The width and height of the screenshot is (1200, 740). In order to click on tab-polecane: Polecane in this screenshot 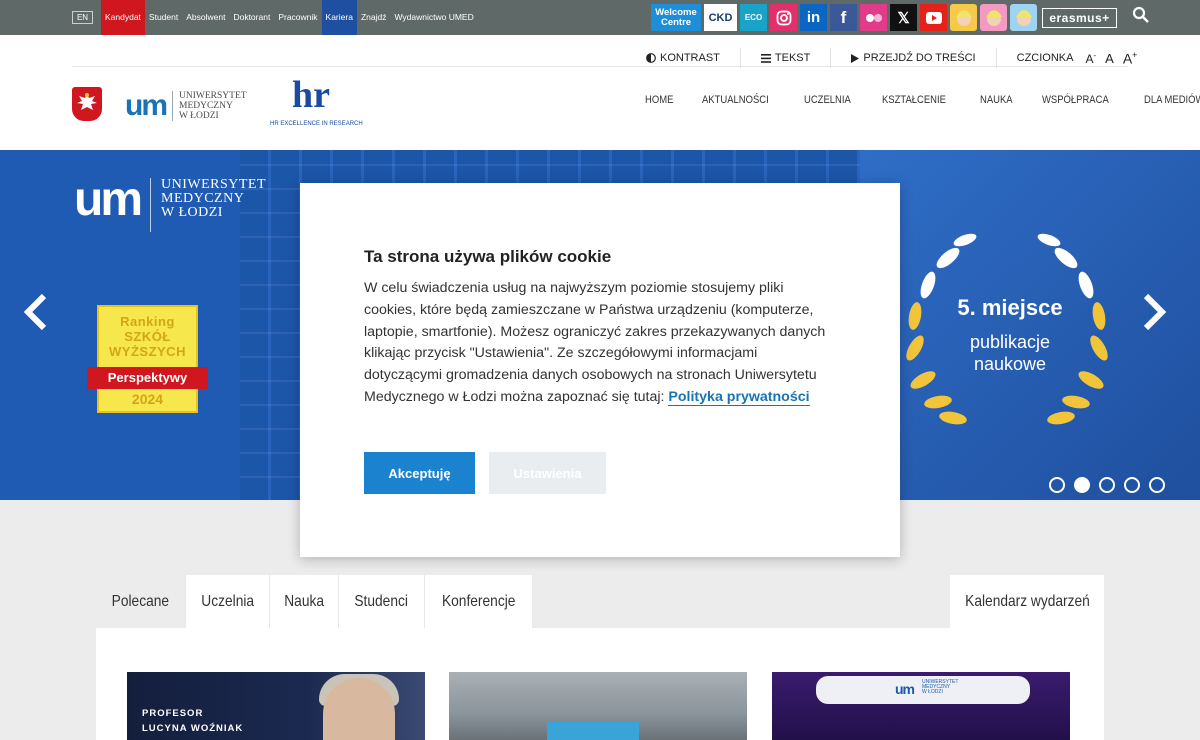, I will do `click(141, 601)`.